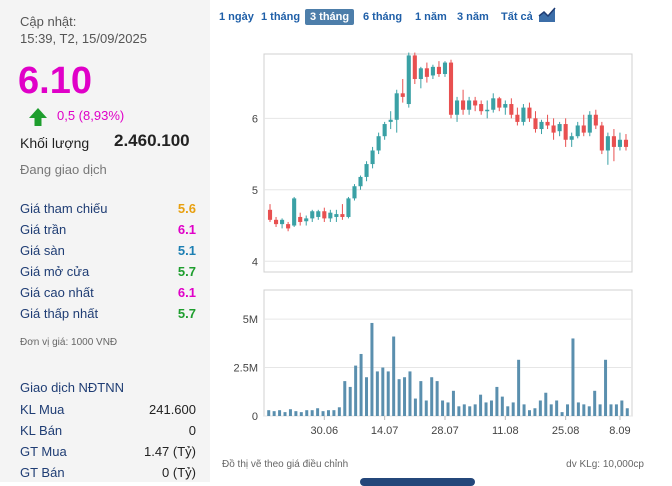 The image size is (672, 486). Describe the element at coordinates (255, 119) in the screenshot. I see `price-tick-label: 6` at that location.